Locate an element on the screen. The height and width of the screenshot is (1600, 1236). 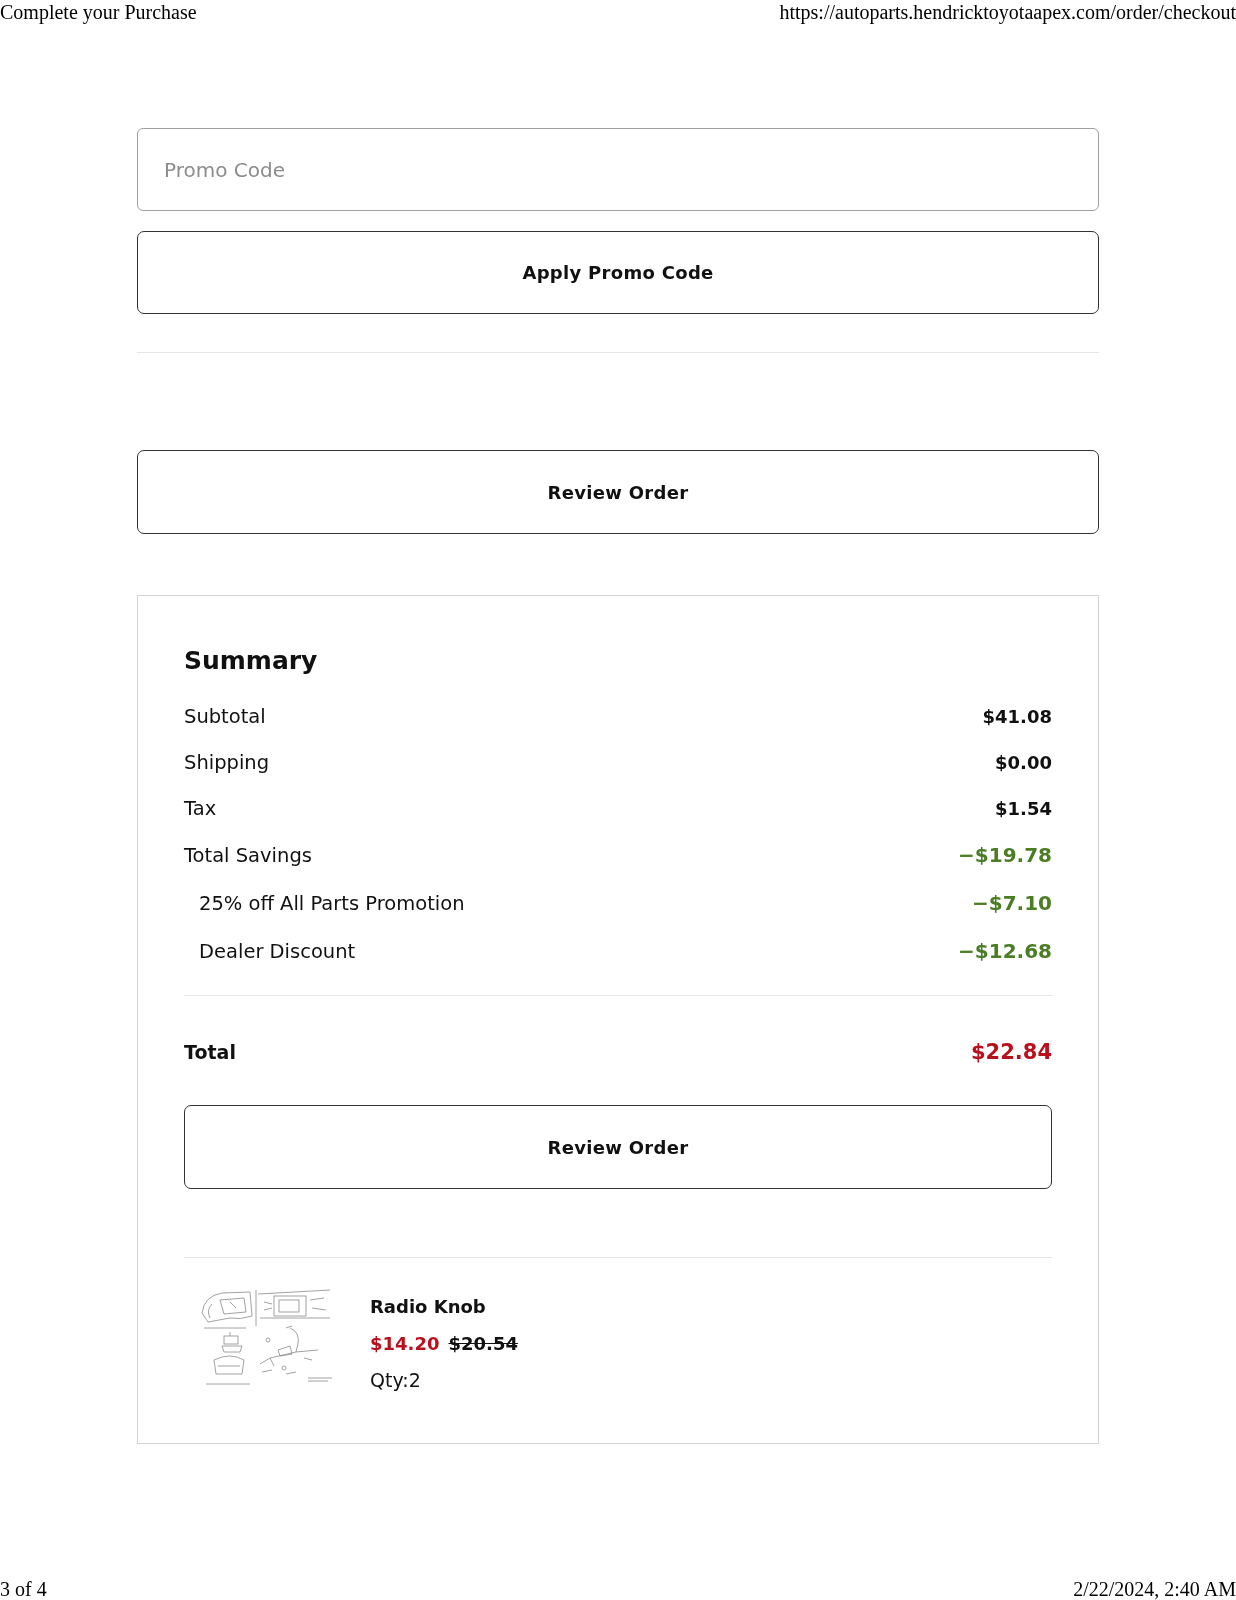
page-url: https://autoparts.hendricktoyotaapex.com/order/checkout is located at coordinates (1007, 12).